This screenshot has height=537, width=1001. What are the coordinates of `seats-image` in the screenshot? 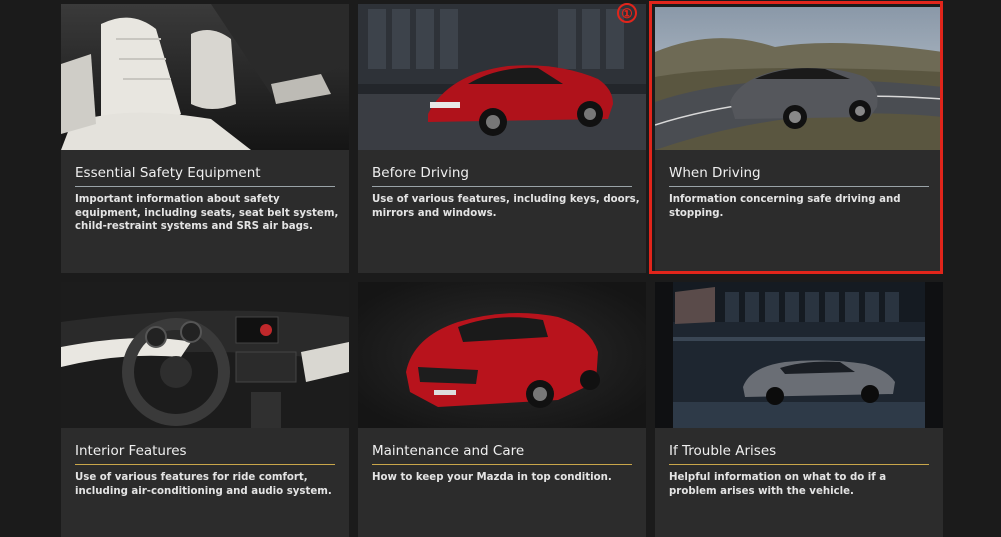 It's located at (205, 77).